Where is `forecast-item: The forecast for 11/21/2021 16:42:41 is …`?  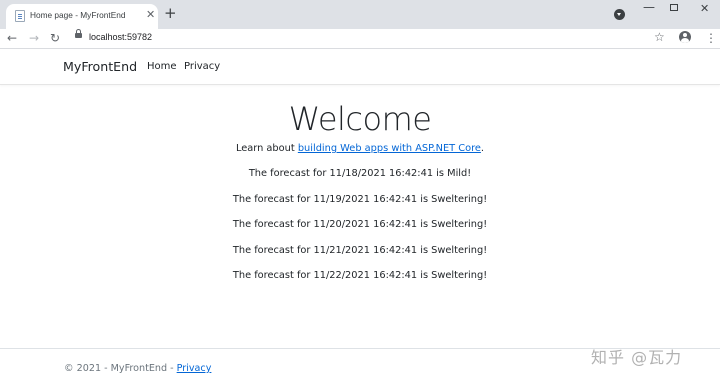 forecast-item: The forecast for 11/21/2021 16:42:41 is … is located at coordinates (360, 250).